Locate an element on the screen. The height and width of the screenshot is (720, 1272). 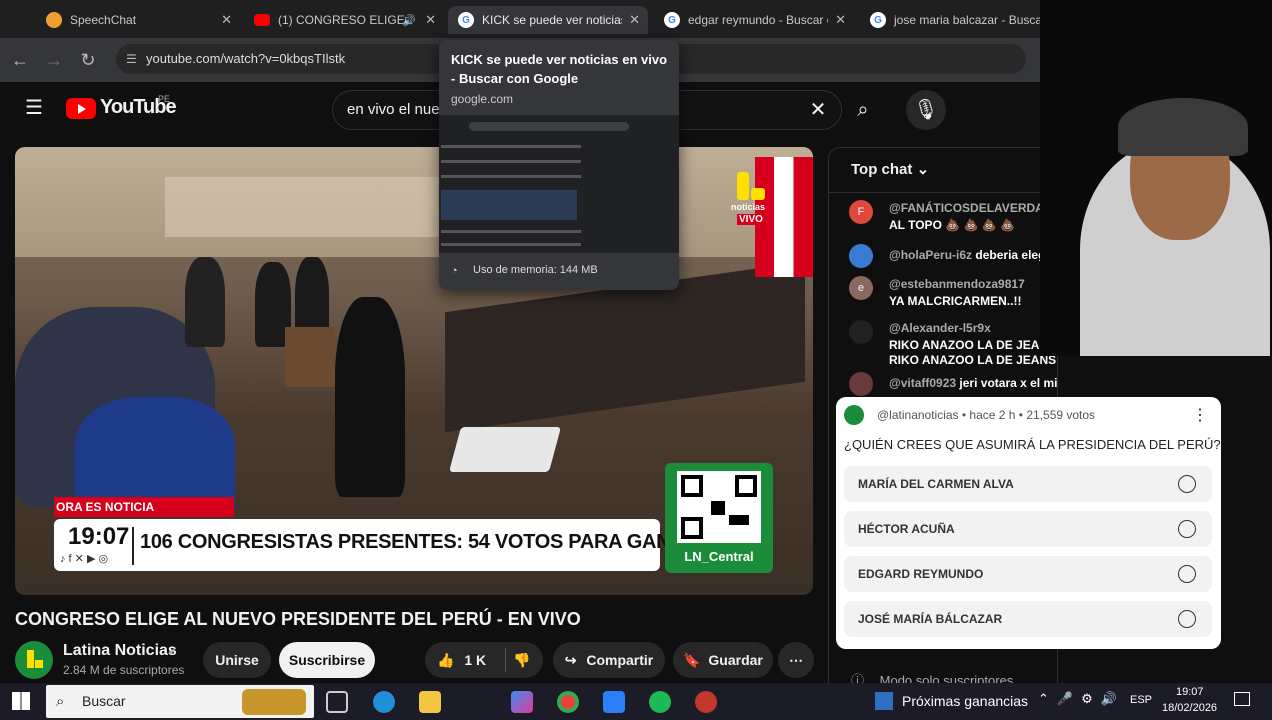
tab-speechchat: SpeechChat ✕ is located at coordinates (138, 20).